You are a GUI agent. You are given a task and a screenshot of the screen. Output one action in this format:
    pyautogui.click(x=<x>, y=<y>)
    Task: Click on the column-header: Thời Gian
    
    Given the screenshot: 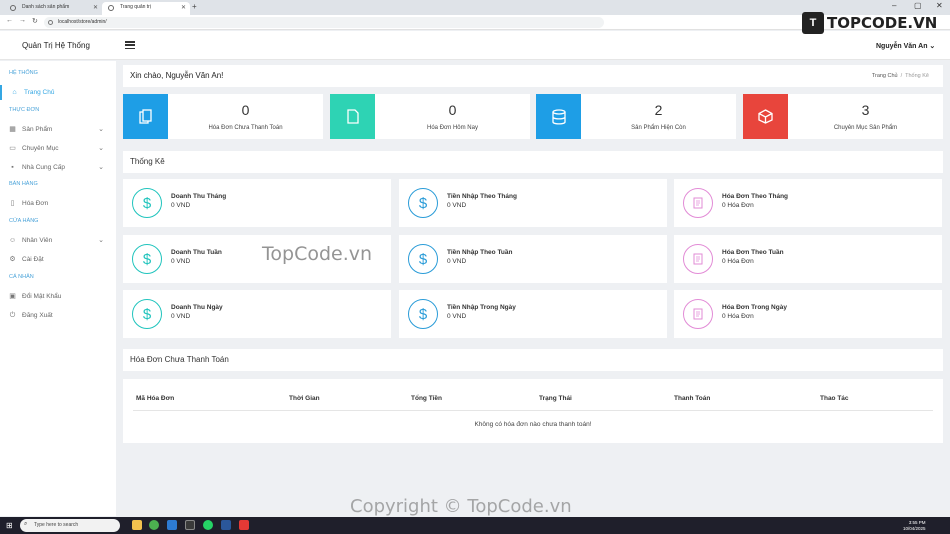 What is the action you would take?
    pyautogui.click(x=304, y=398)
    